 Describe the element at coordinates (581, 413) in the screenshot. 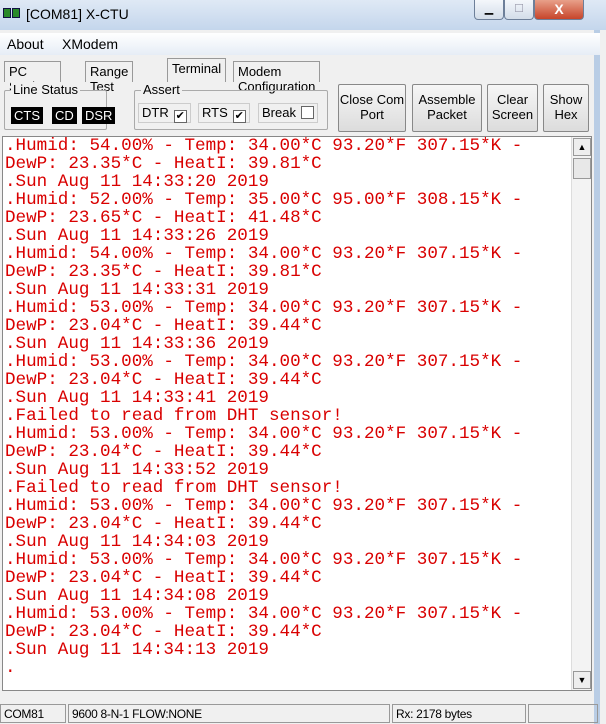

I see `vertical-scrollbar: ▲ ▼` at that location.